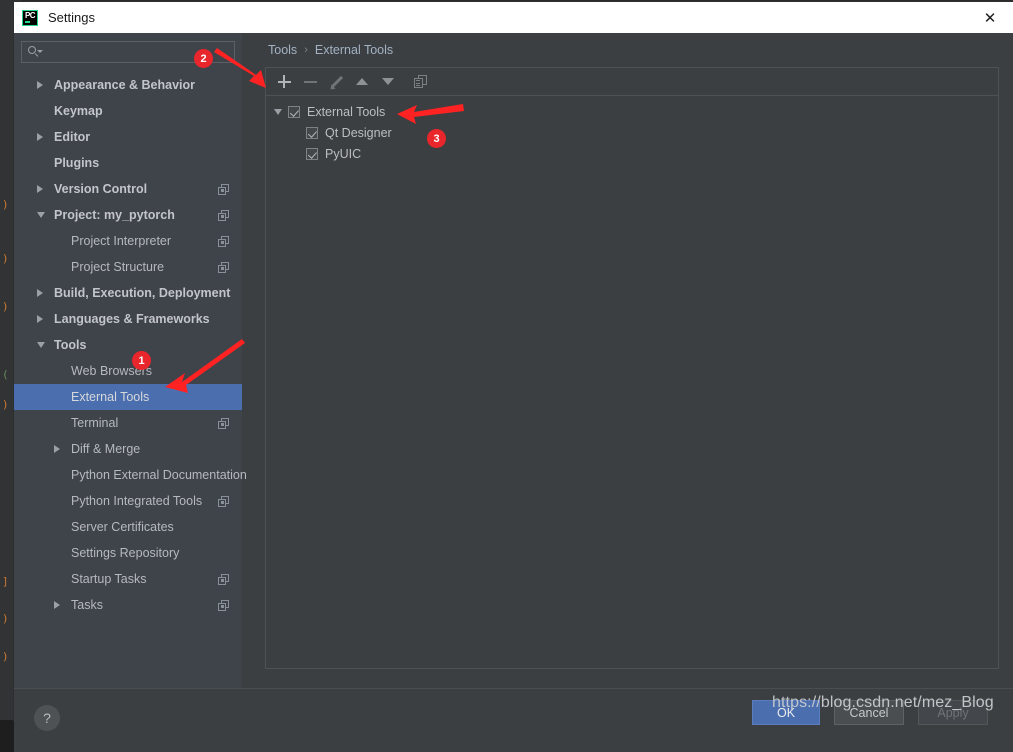 The height and width of the screenshot is (752, 1013). I want to click on sidebar-item-label: Python Integrated Tools, so click(108, 501).